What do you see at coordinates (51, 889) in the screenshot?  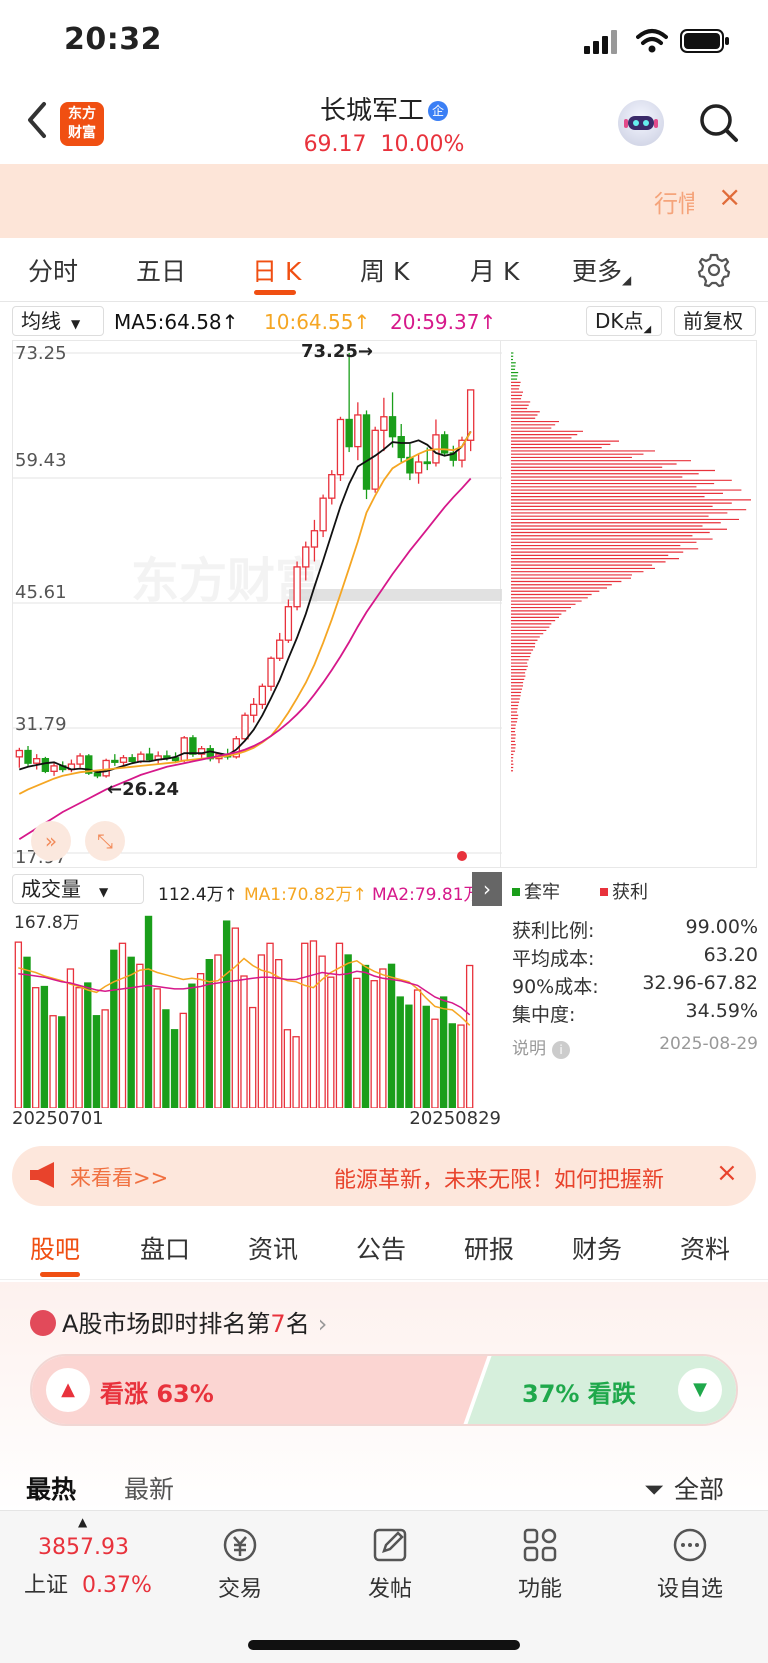 I see `volume-selector-label: 成交量` at bounding box center [51, 889].